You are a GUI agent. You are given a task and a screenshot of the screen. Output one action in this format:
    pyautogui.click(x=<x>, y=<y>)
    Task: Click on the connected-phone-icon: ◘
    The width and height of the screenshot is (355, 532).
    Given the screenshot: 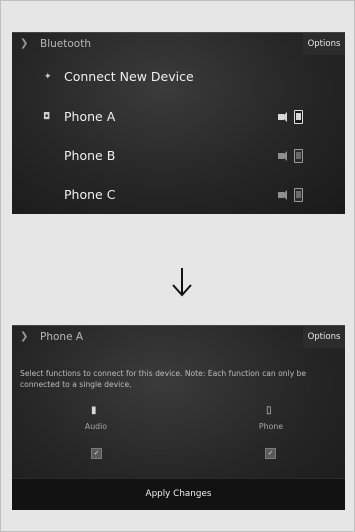 What is the action you would take?
    pyautogui.click(x=47, y=117)
    